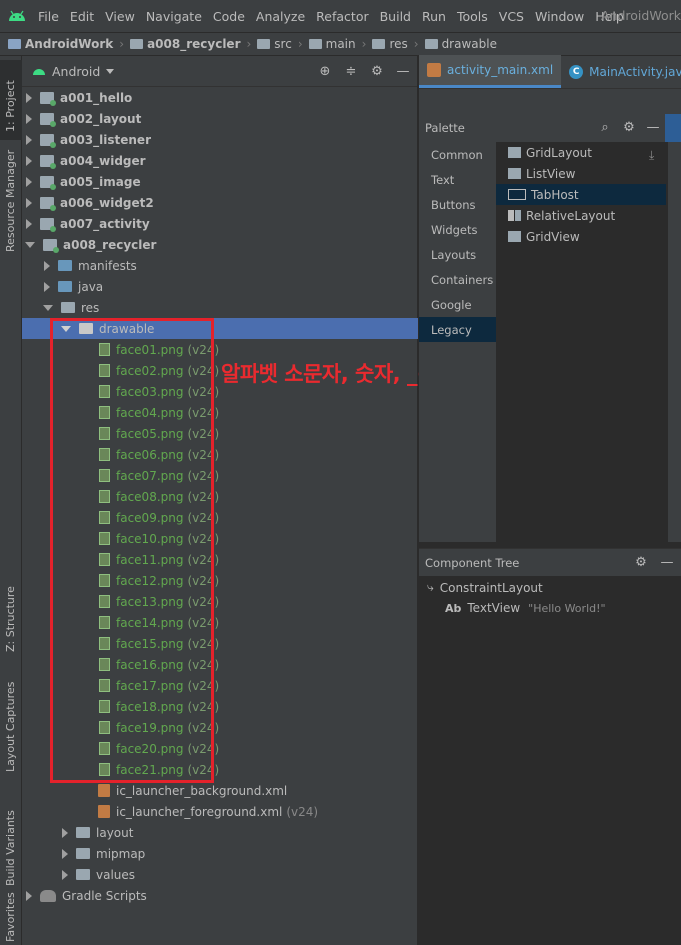  What do you see at coordinates (11, 918) in the screenshot?
I see `tab-favorites: Favorites` at bounding box center [11, 918].